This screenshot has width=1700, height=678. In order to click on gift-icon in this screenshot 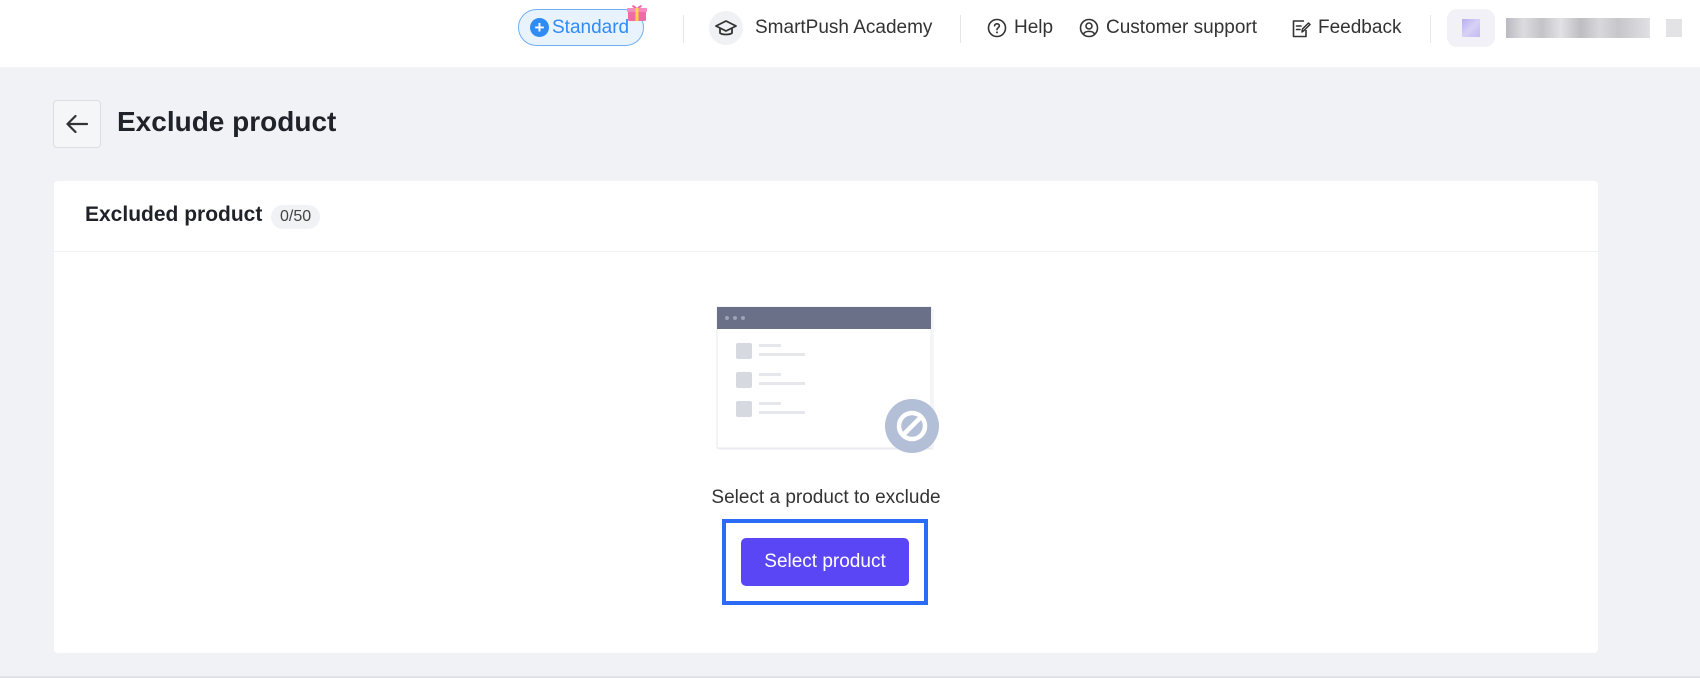, I will do `click(637, 13)`.